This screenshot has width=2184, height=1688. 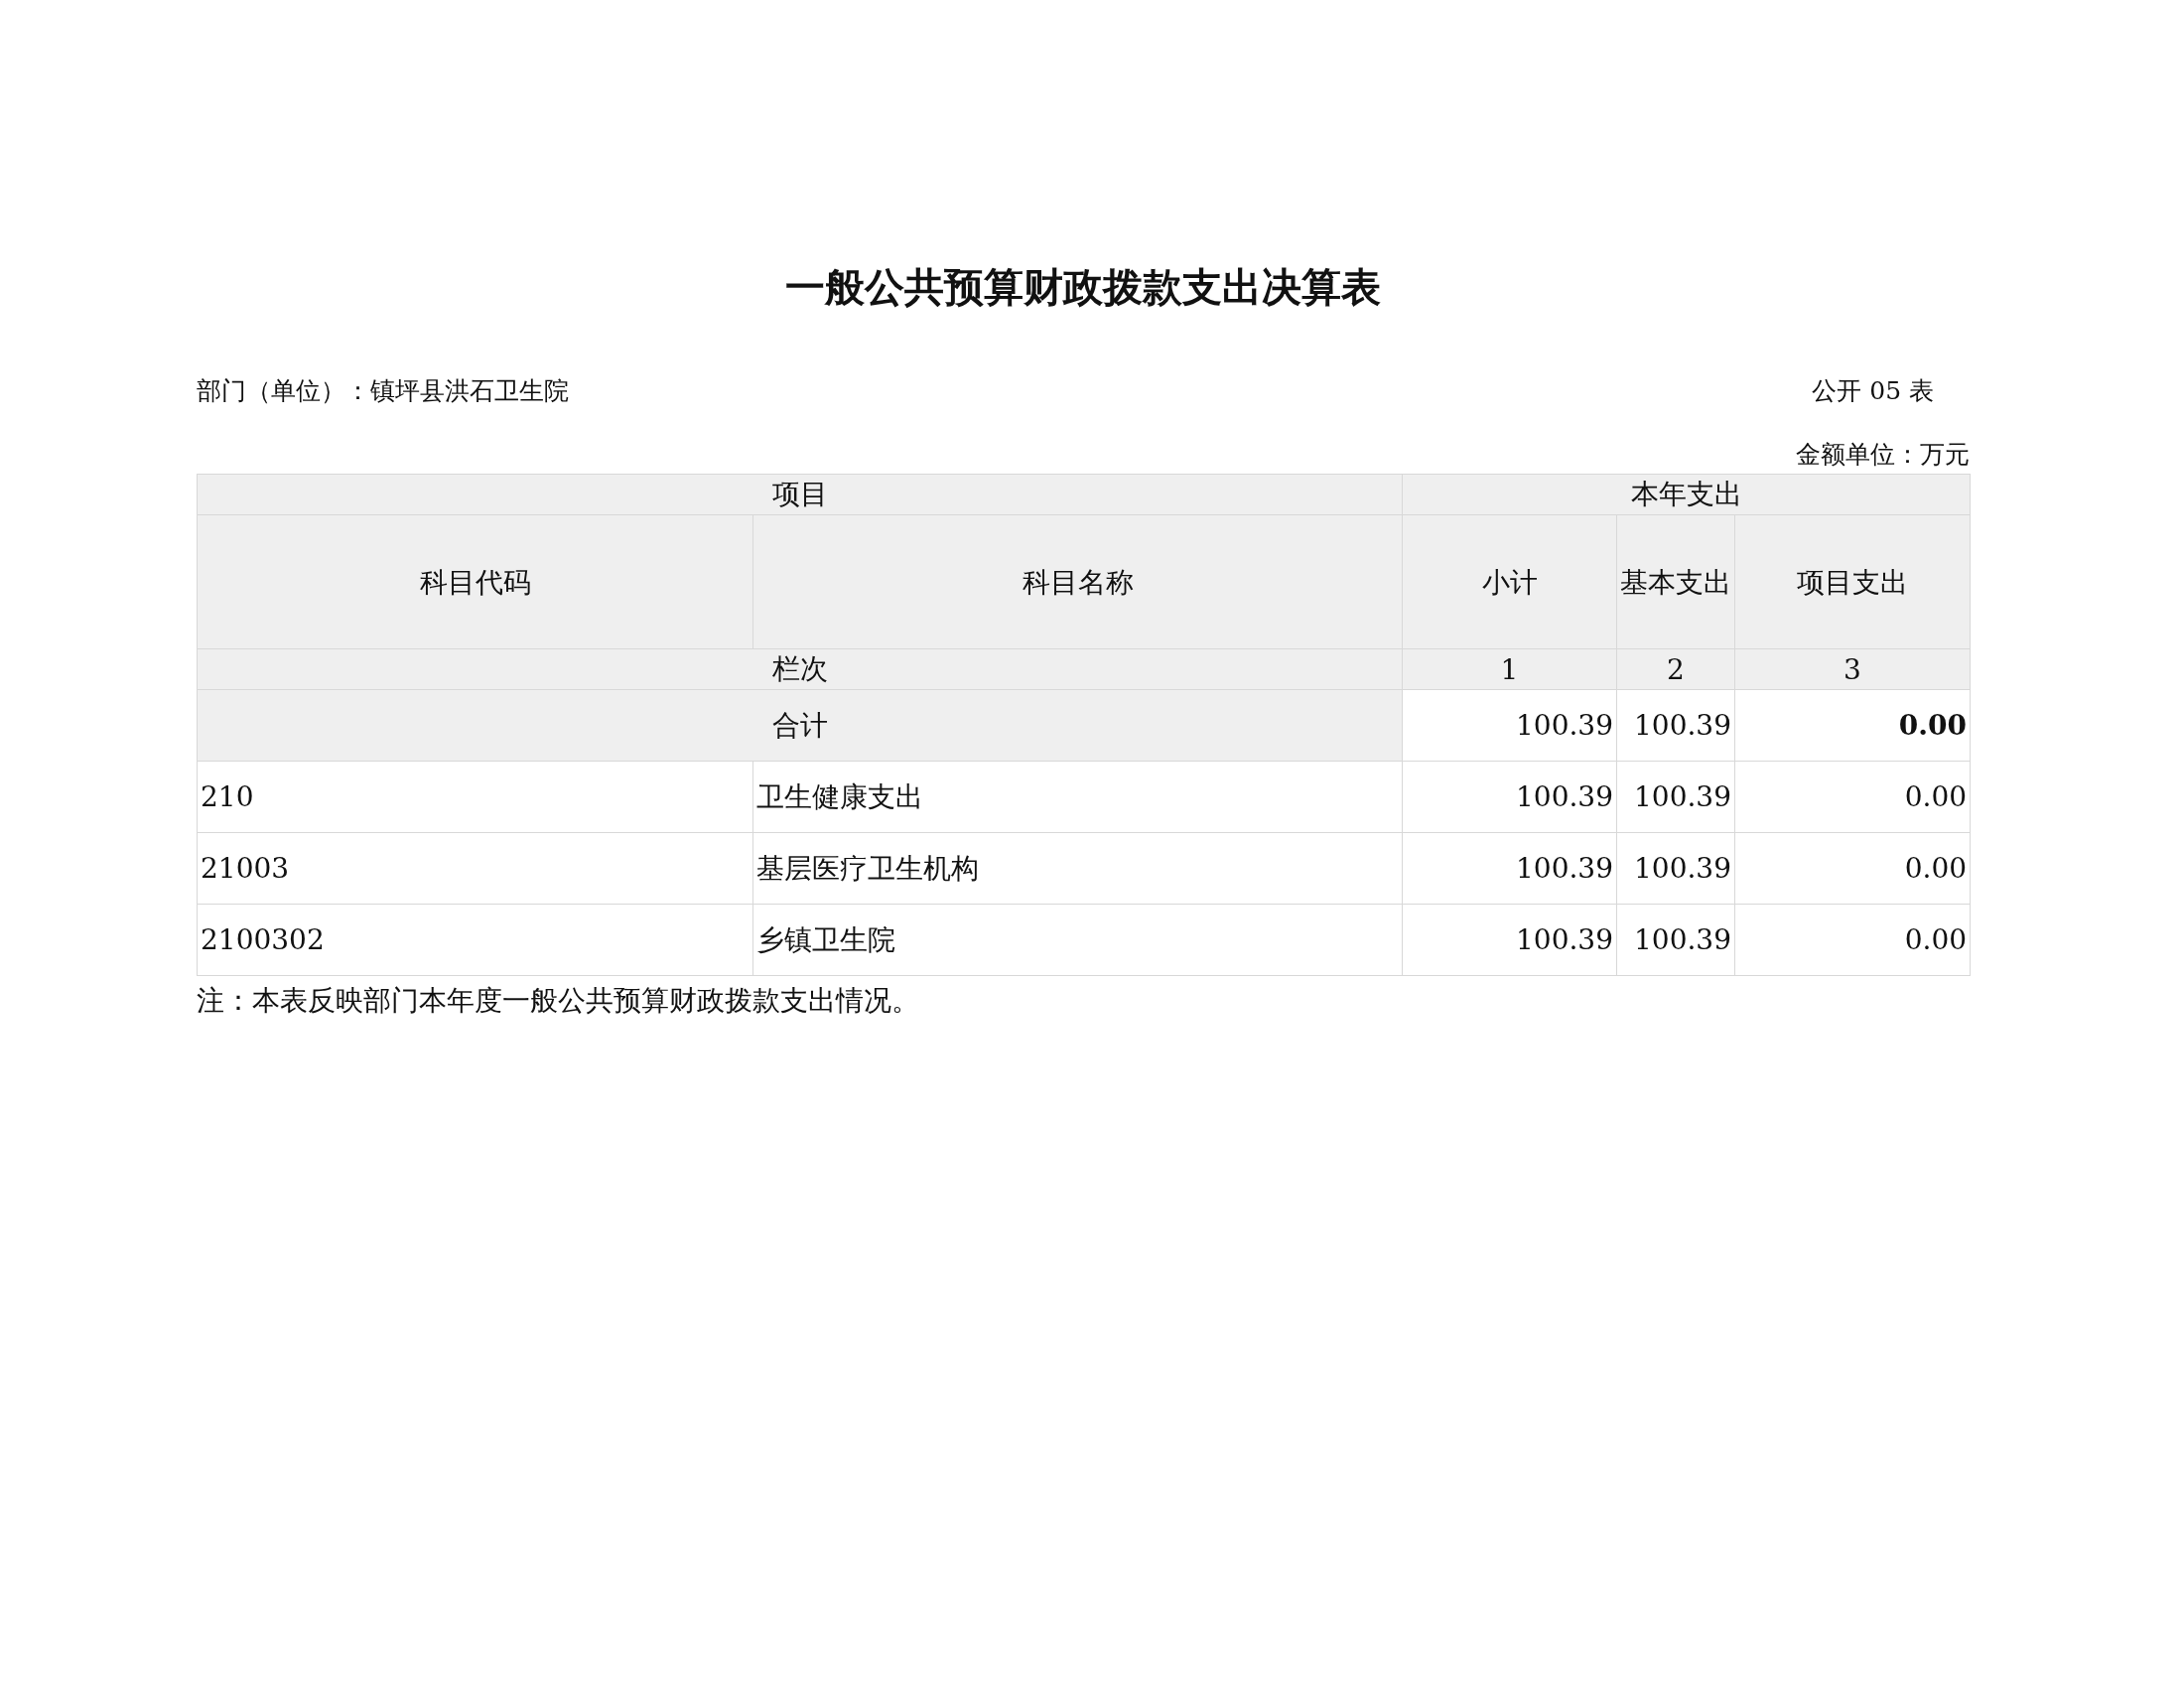 I want to click on code-cell: 2100302, so click(x=475, y=940).